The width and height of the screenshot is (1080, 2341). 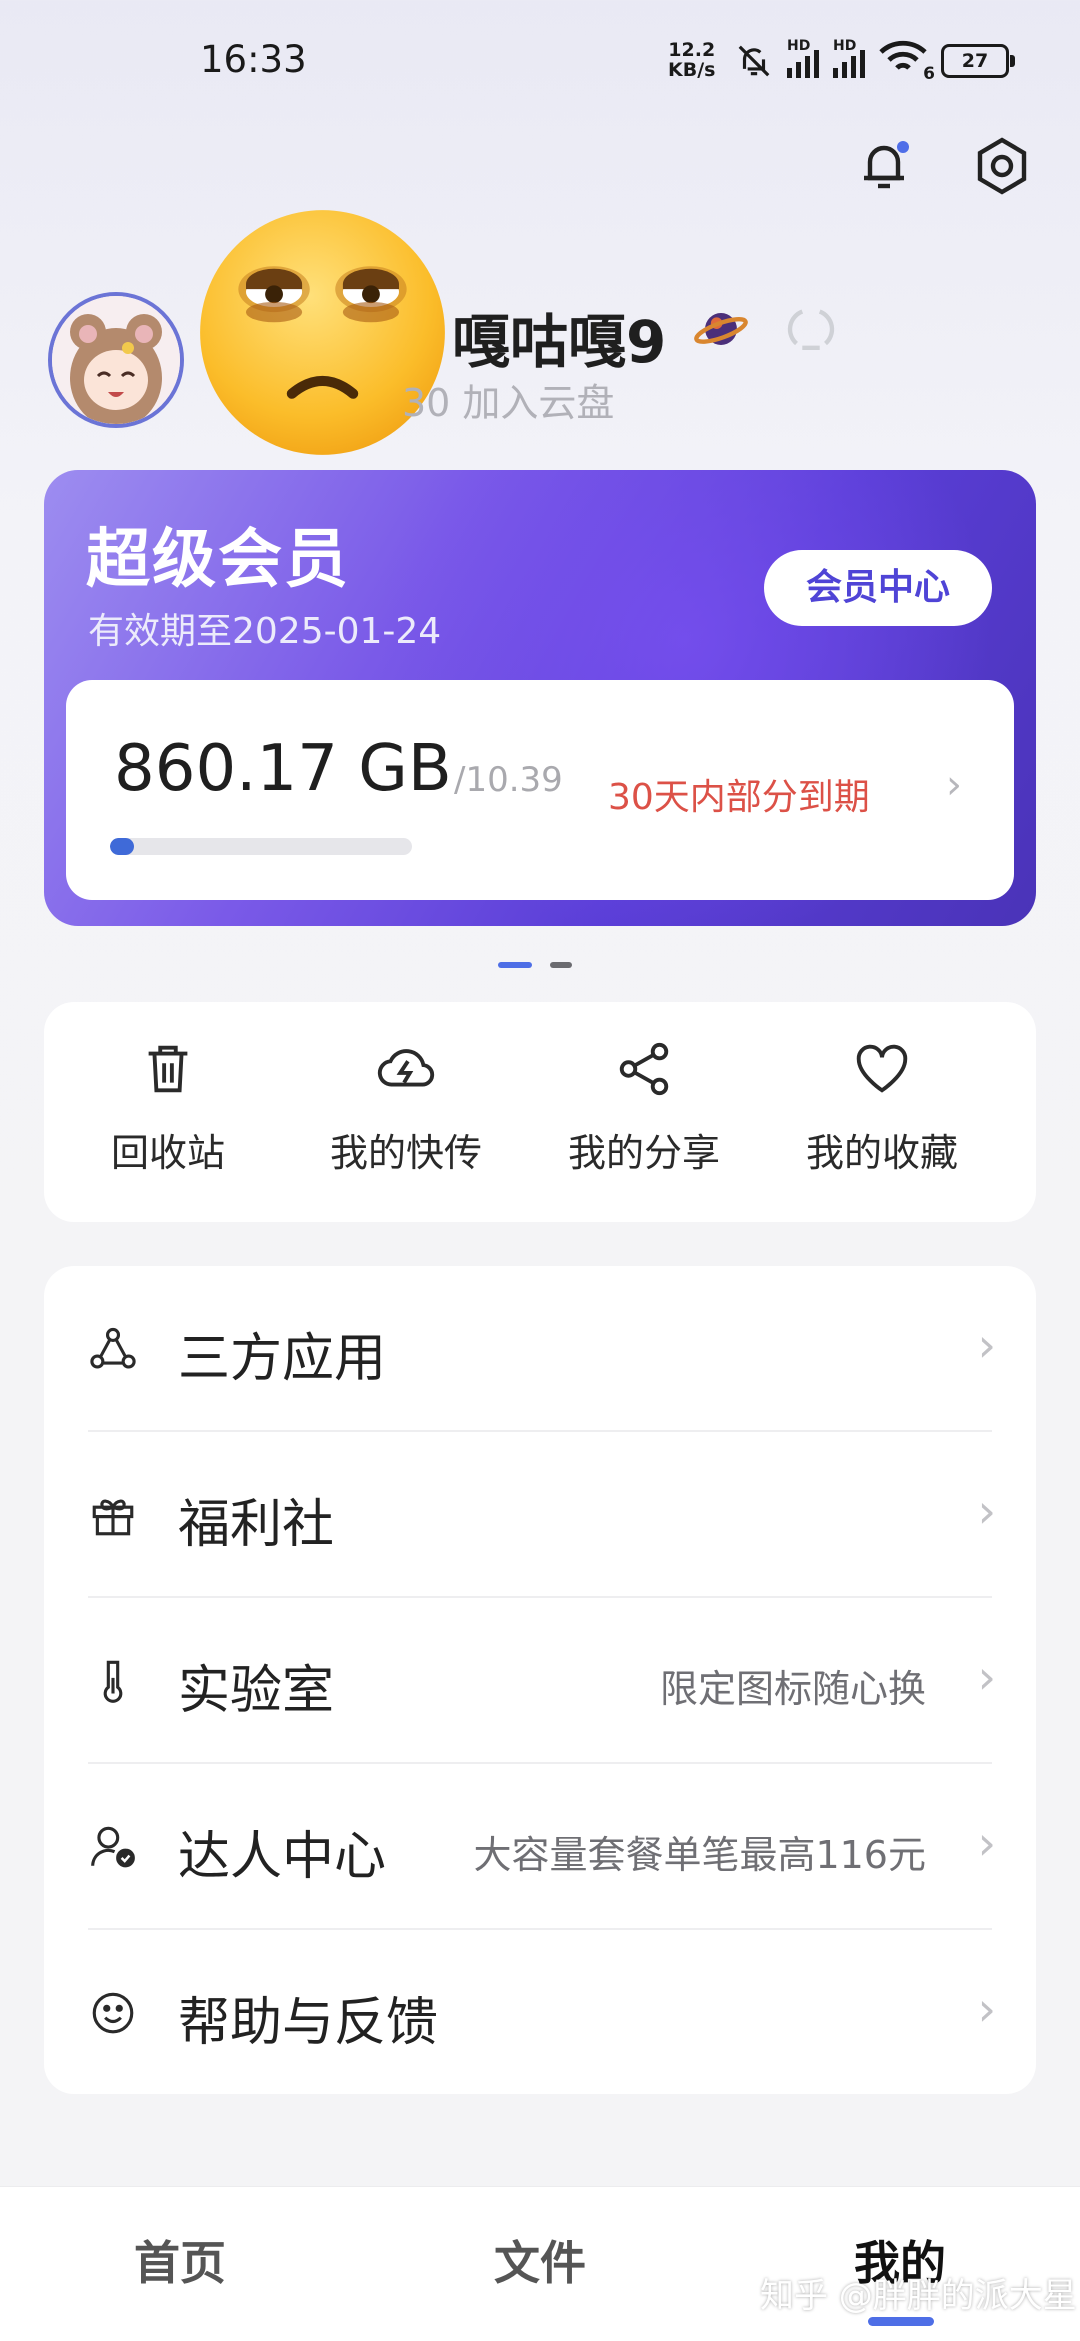 I want to click on hd-label-2: HD, so click(x=845, y=46).